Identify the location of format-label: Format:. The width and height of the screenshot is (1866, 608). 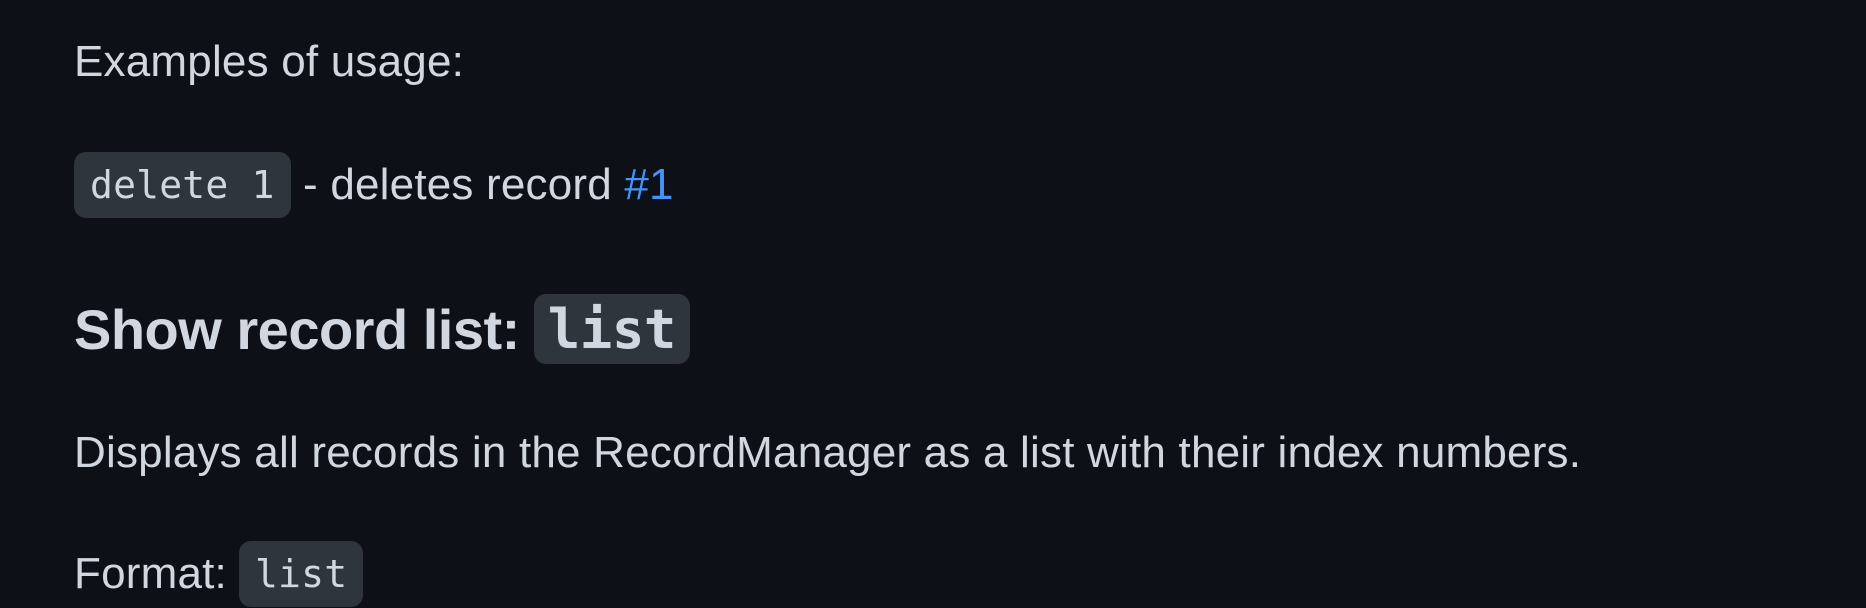
(150, 573).